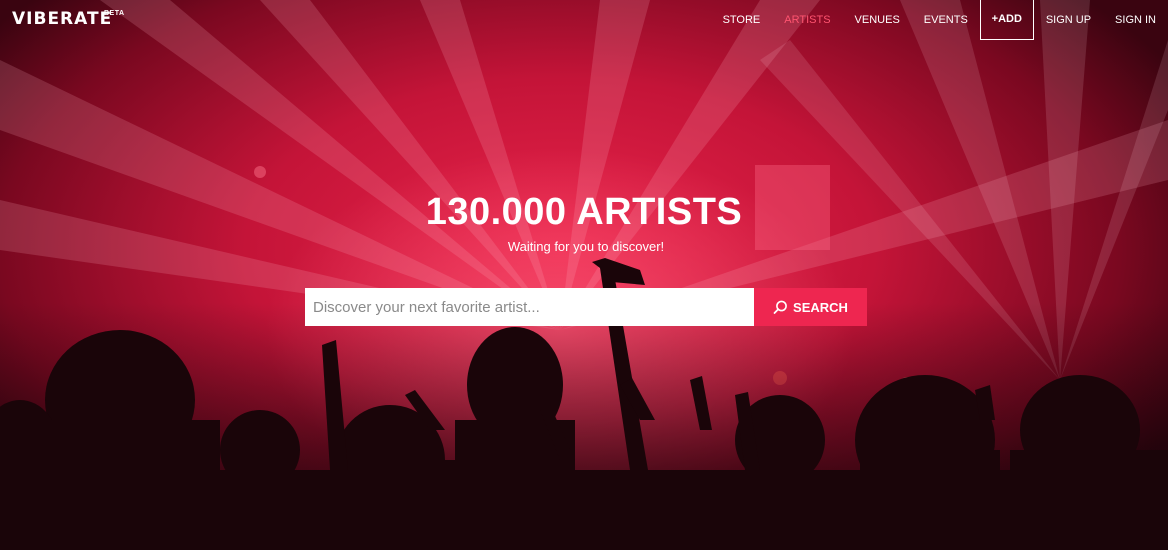 This screenshot has width=1168, height=550. Describe the element at coordinates (820, 307) in the screenshot. I see `search-button-label: SEARCH` at that location.